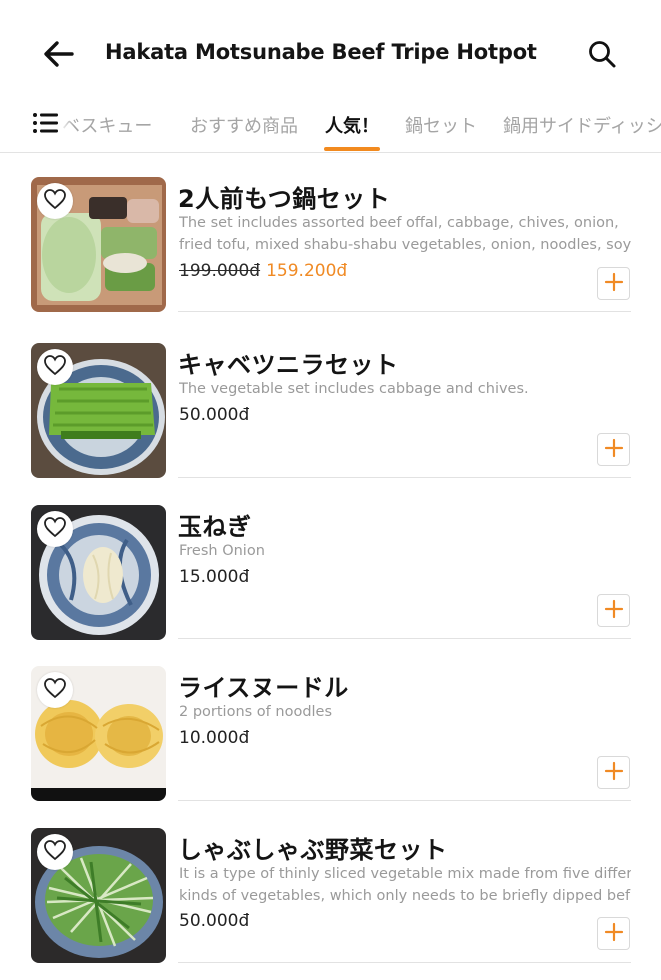 This screenshot has width=661, height=980. What do you see at coordinates (352, 125) in the screenshot?
I see `tab-popular: 人気！` at bounding box center [352, 125].